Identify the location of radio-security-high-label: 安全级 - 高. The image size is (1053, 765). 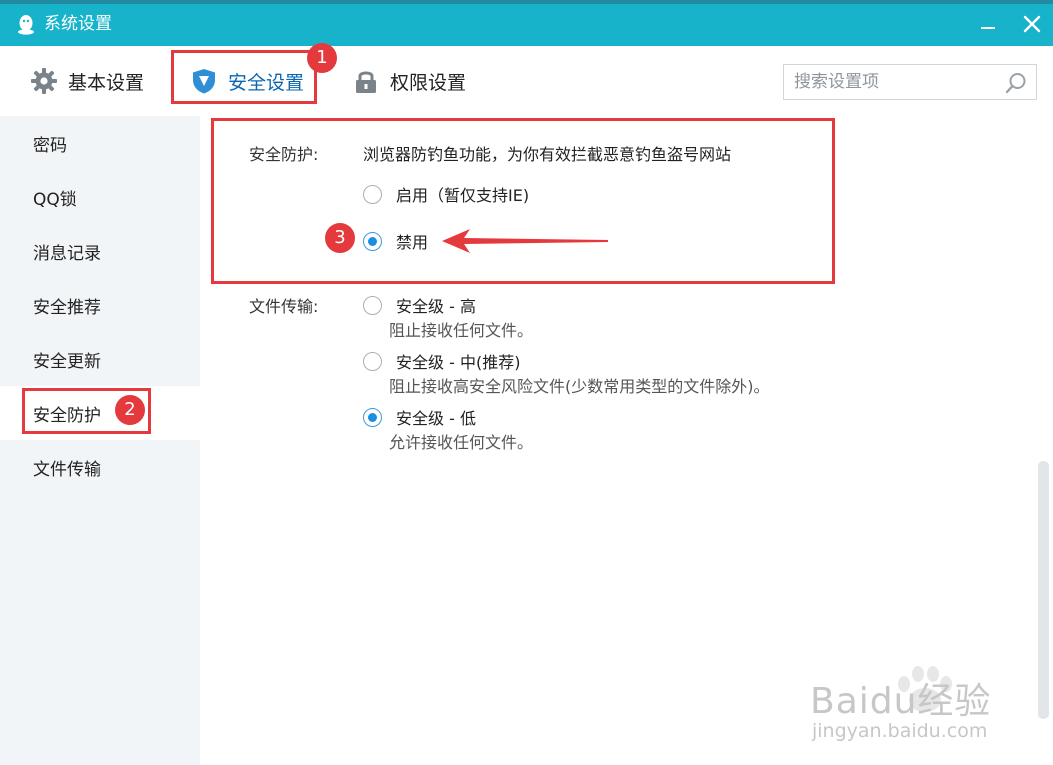
(436, 306).